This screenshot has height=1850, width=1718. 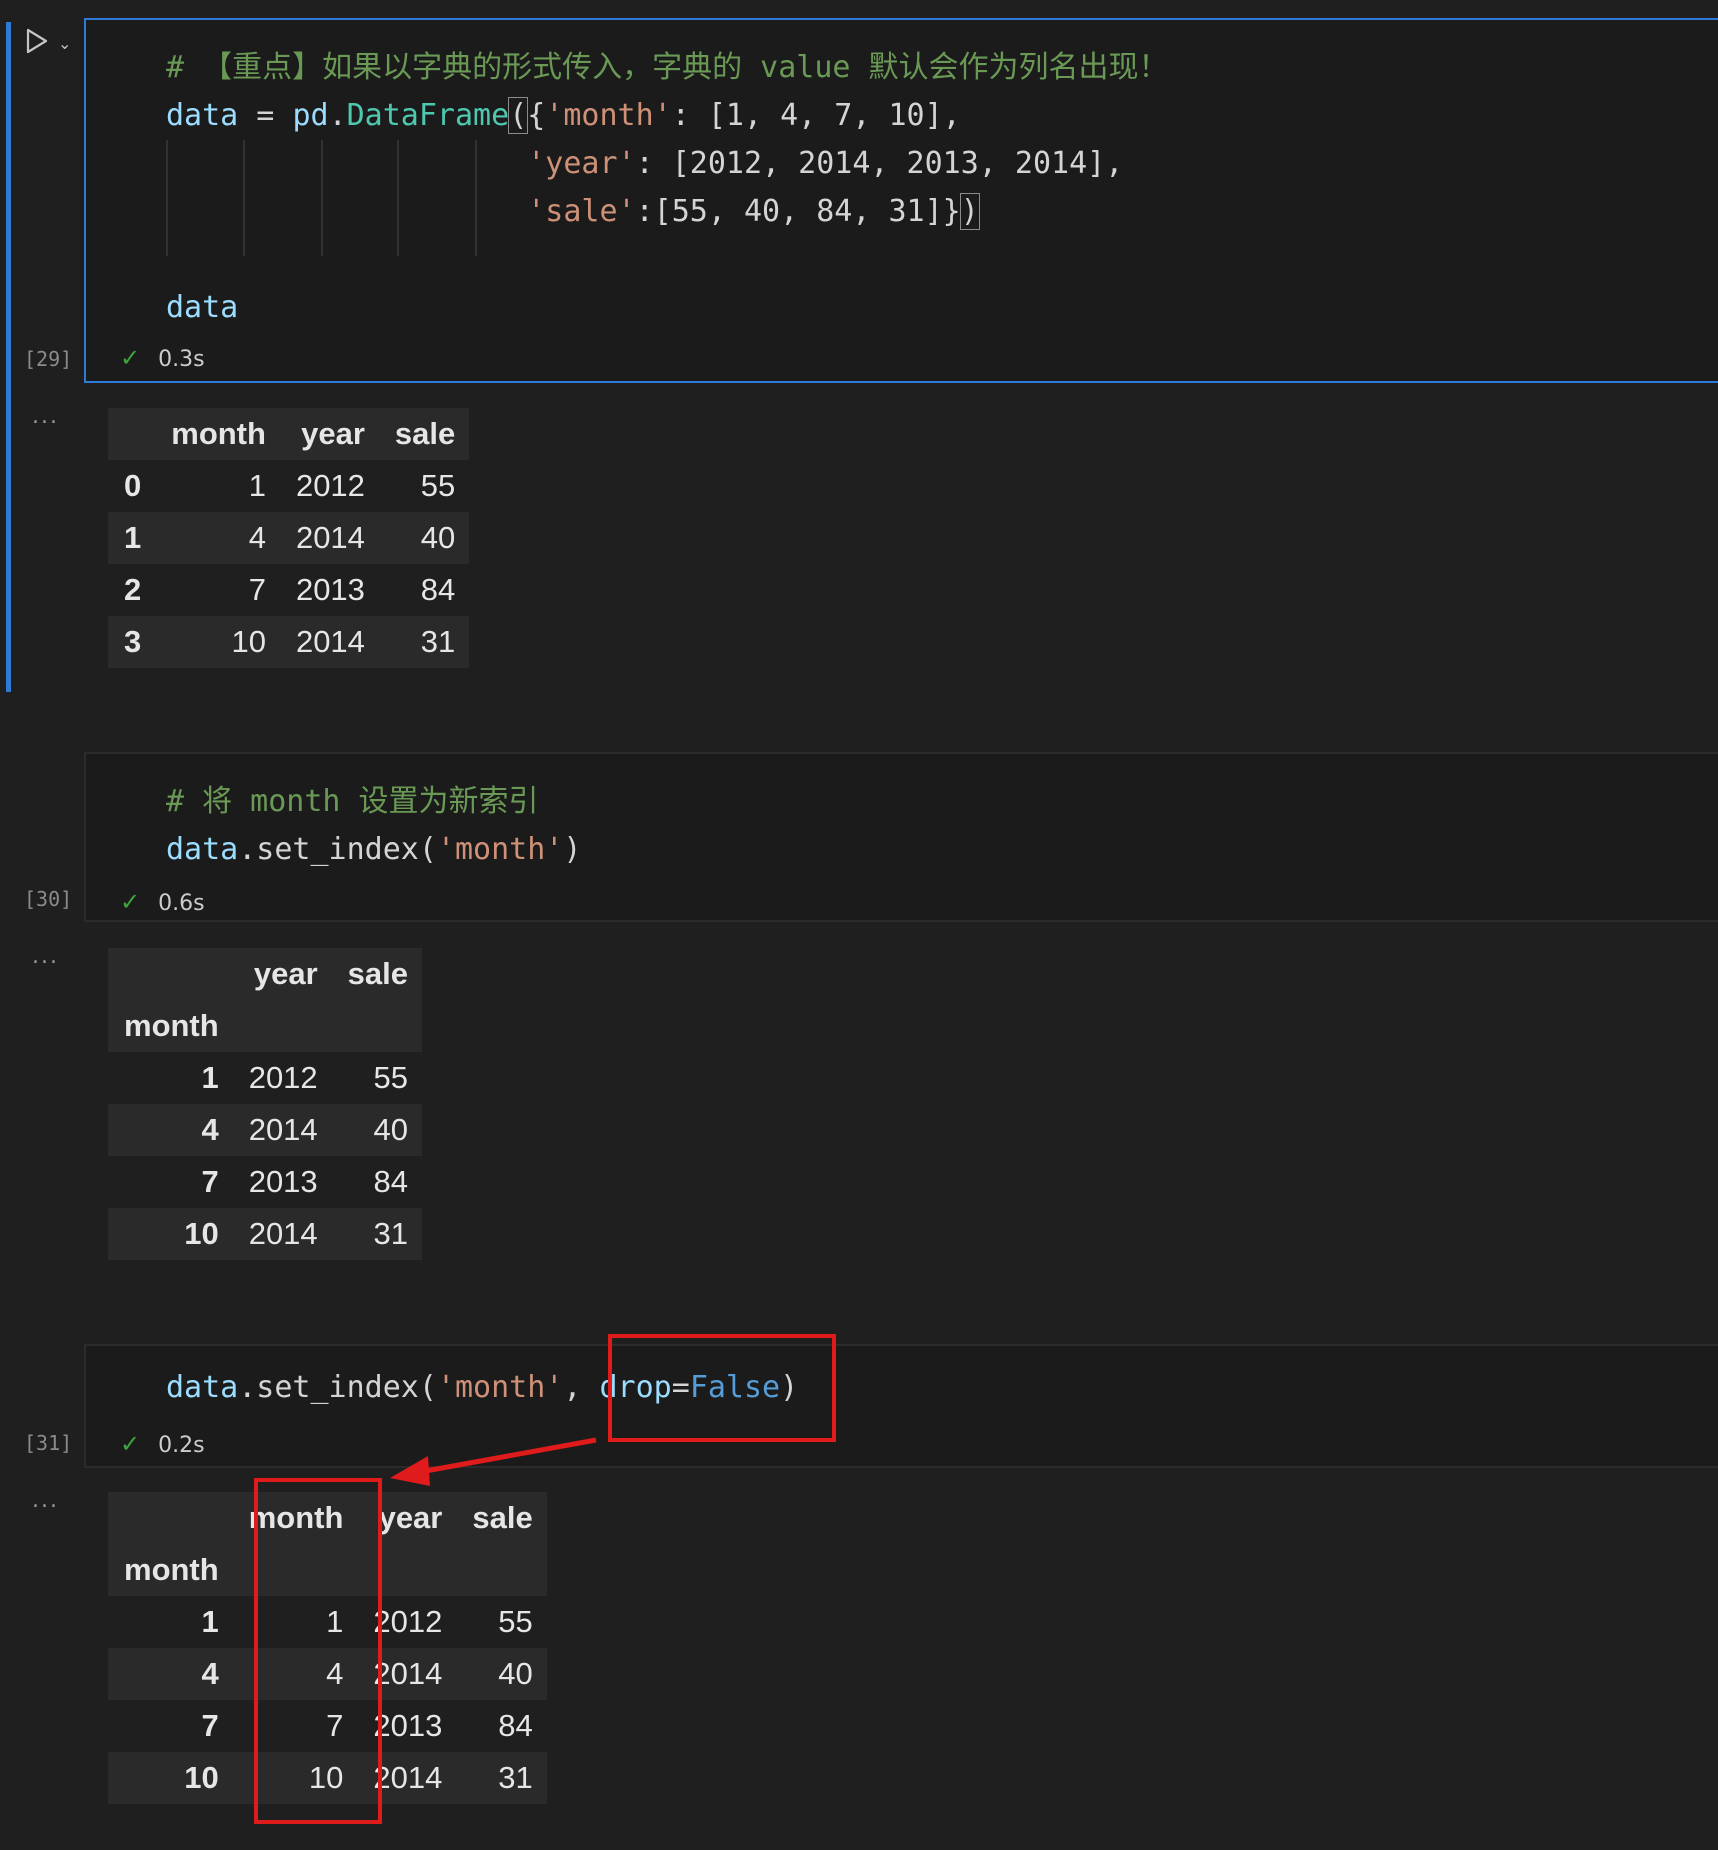 What do you see at coordinates (428, 115) in the screenshot?
I see `code-token: DataFrame` at bounding box center [428, 115].